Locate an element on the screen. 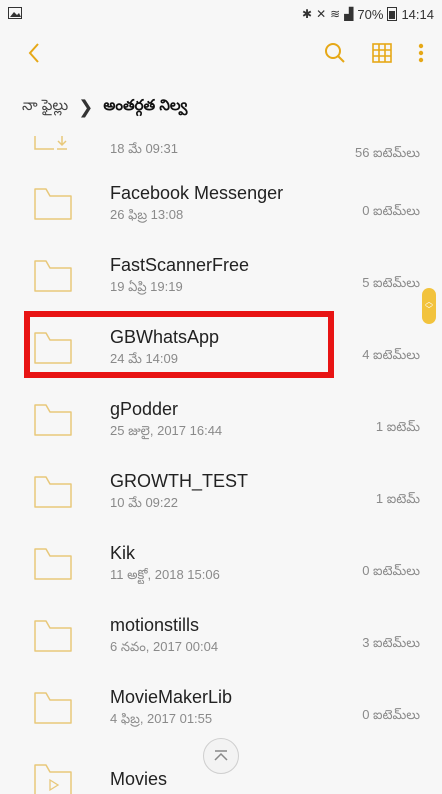 This screenshot has height=794, width=442. item-name: gPodder is located at coordinates (144, 409).